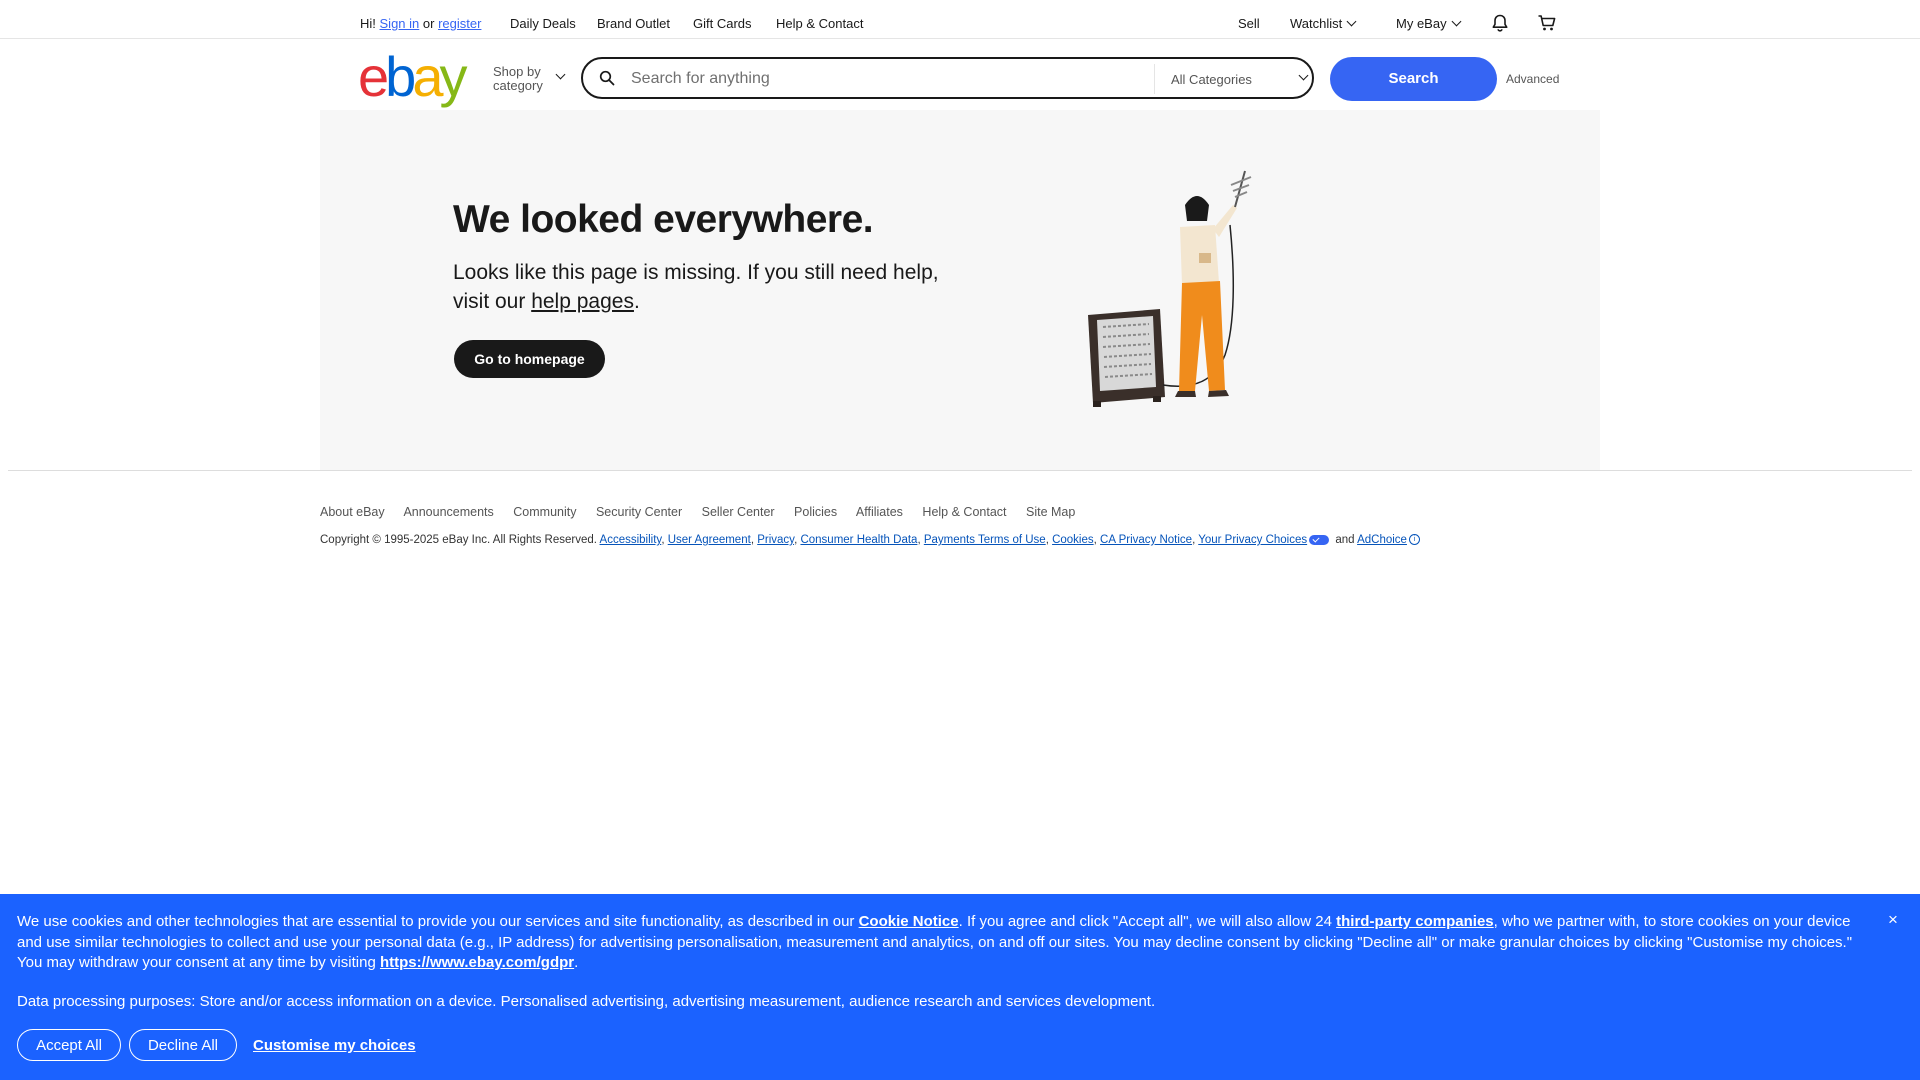 This screenshot has width=1920, height=1080. What do you see at coordinates (1316, 23) in the screenshot?
I see `watchlist-label: Watchlist` at bounding box center [1316, 23].